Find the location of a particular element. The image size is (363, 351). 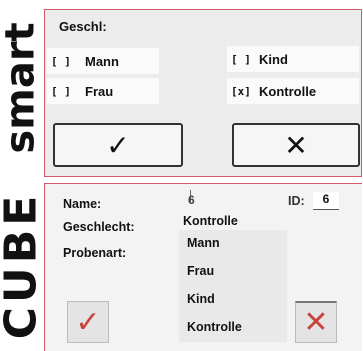

option-kontrolle-label: Kontrolle is located at coordinates (288, 91).